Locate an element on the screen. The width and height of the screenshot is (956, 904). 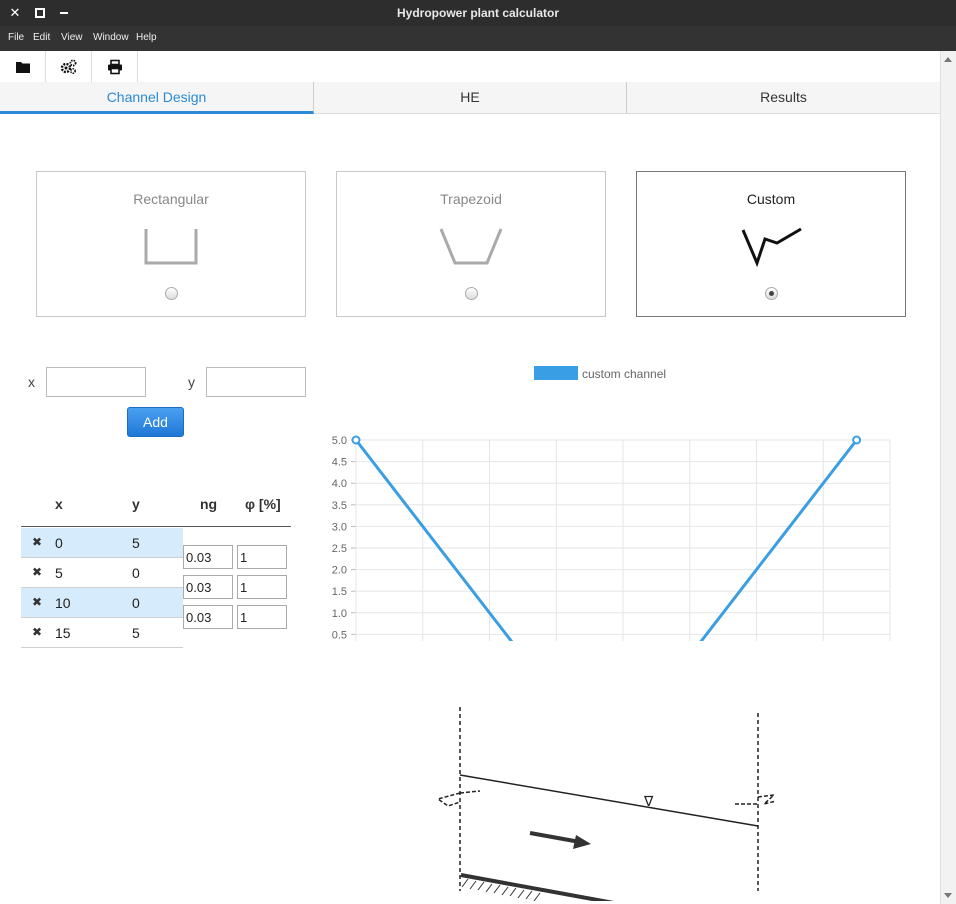
card-label: Rectangular is located at coordinates (171, 199).